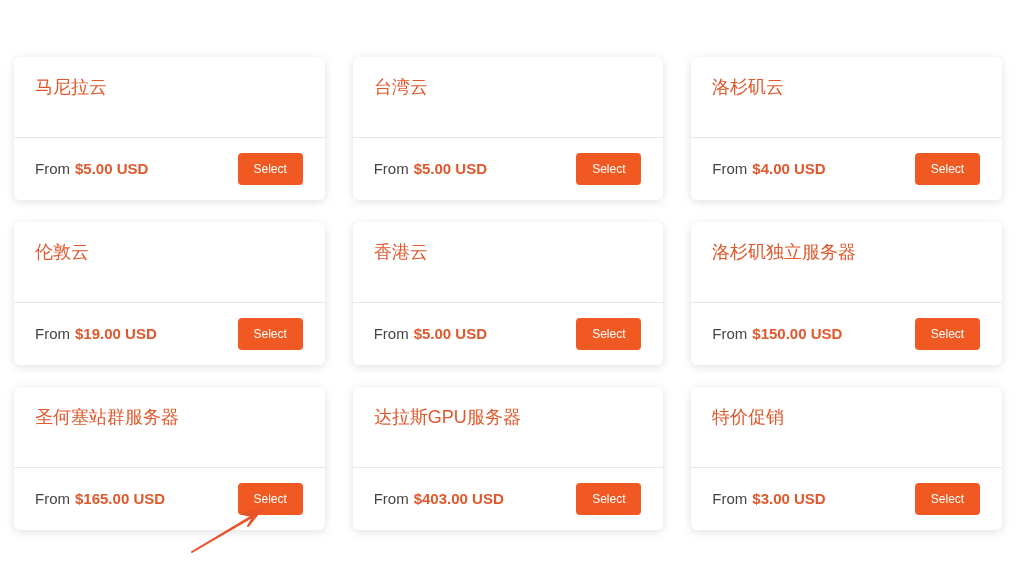 The image size is (1024, 580). Describe the element at coordinates (62, 252) in the screenshot. I see `product-title: 伦敦云` at that location.